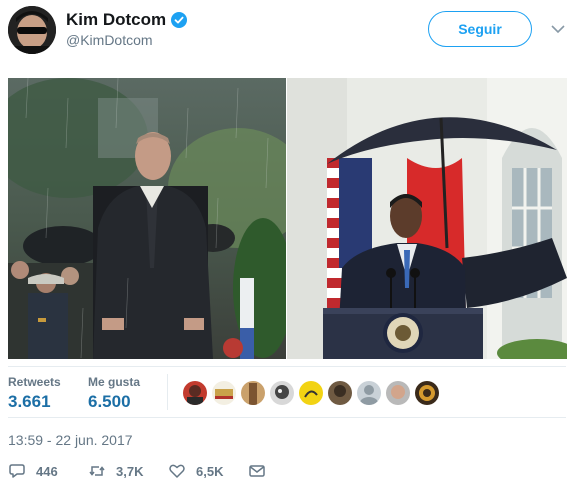 This screenshot has height=498, width=572. Describe the element at coordinates (114, 402) in the screenshot. I see `likes-count: 6.500` at that location.